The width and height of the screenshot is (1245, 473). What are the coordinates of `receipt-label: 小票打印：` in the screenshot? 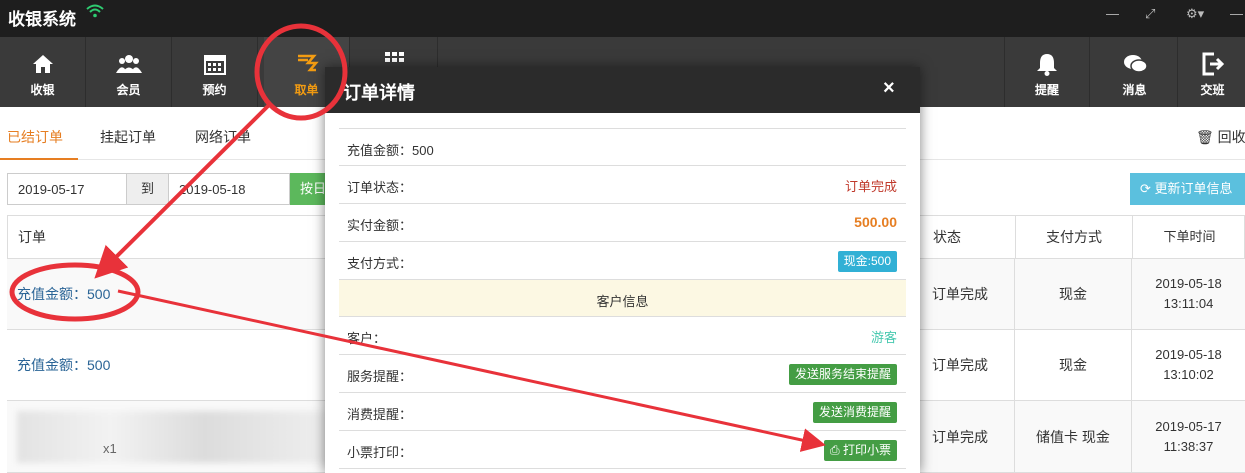 It's located at (380, 452).